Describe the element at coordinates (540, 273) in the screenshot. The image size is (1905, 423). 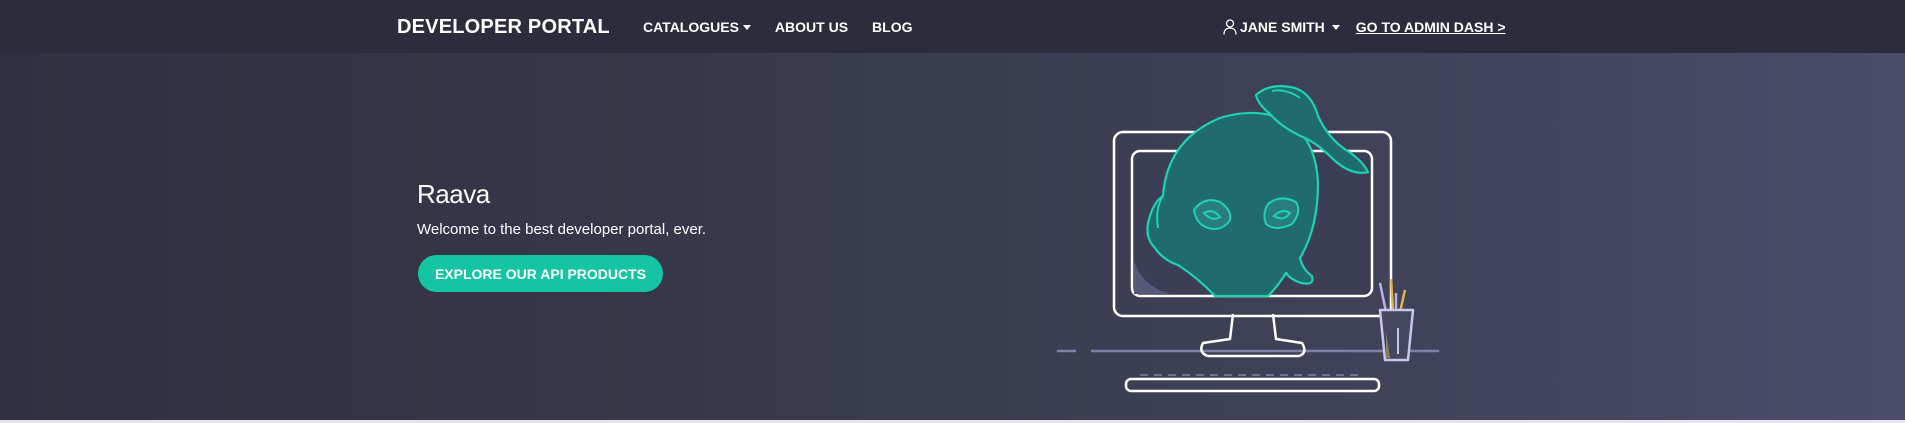
I see `explore-api-products-button: EXPLORE OUR API PRODUCTS` at that location.